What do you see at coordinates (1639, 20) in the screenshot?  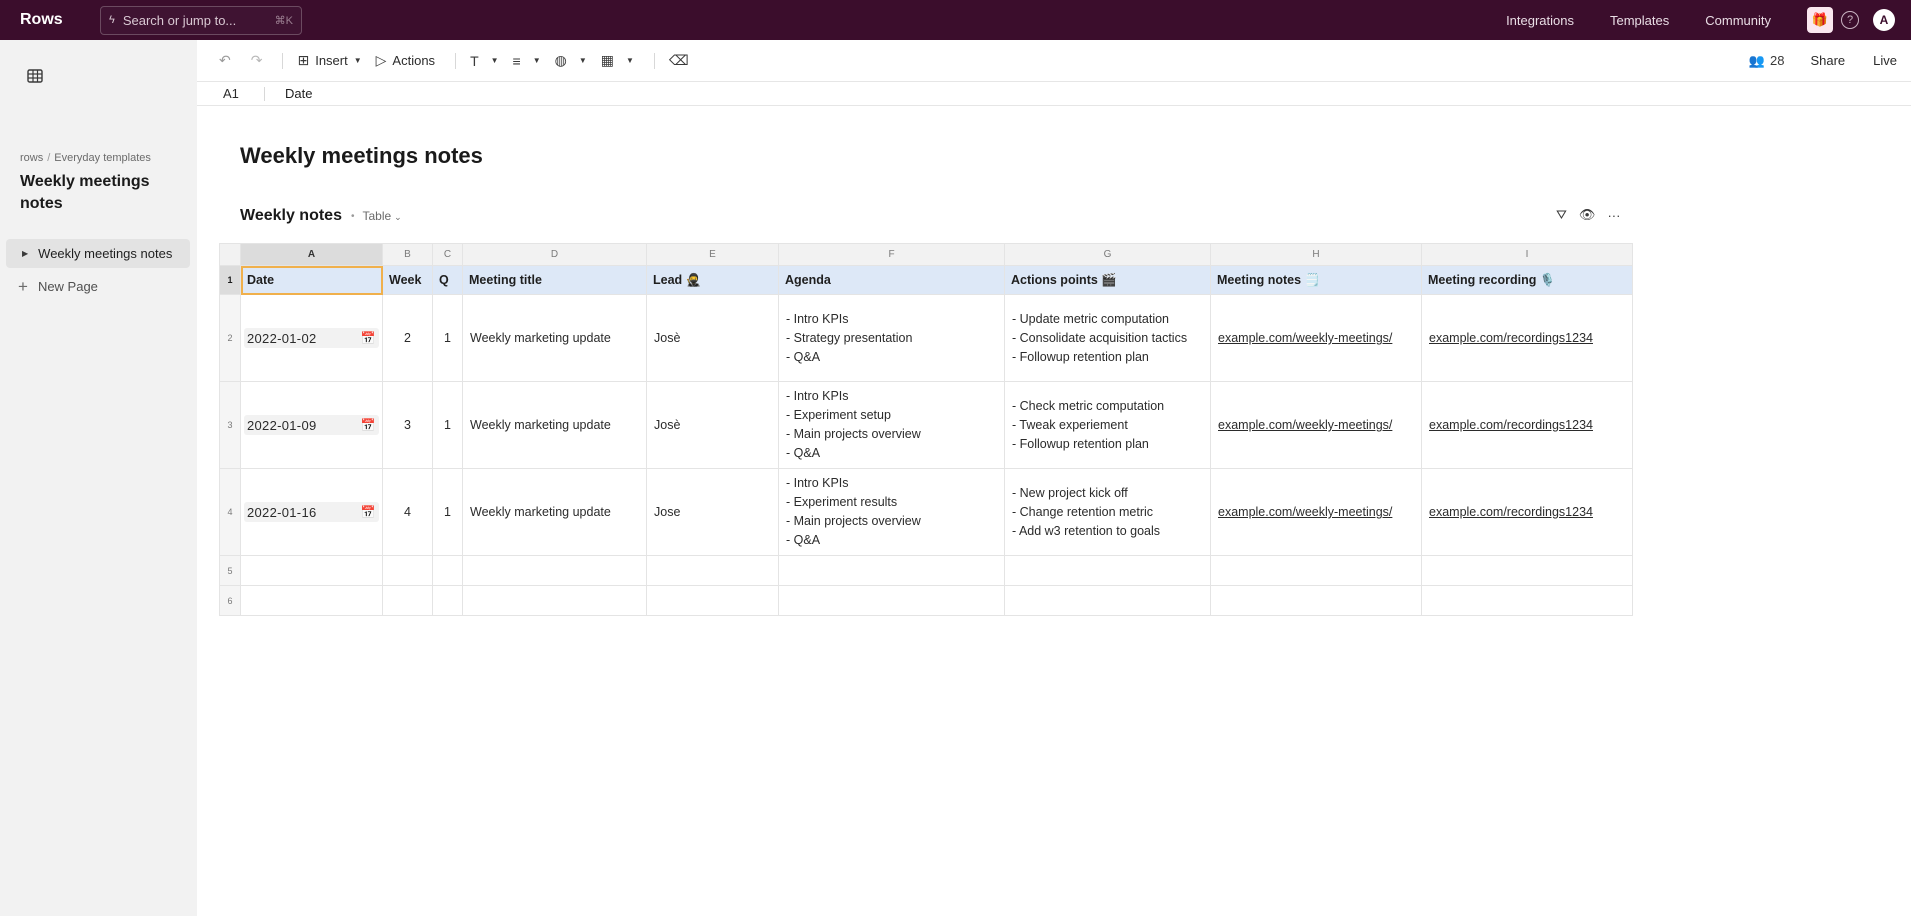 I see `nav-templates: Templates` at bounding box center [1639, 20].